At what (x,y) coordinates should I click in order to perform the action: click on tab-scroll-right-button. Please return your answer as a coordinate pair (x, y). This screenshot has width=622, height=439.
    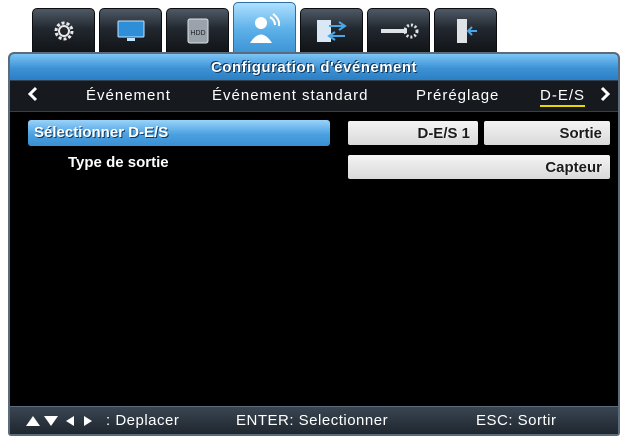
    Looking at the image, I should click on (605, 96).